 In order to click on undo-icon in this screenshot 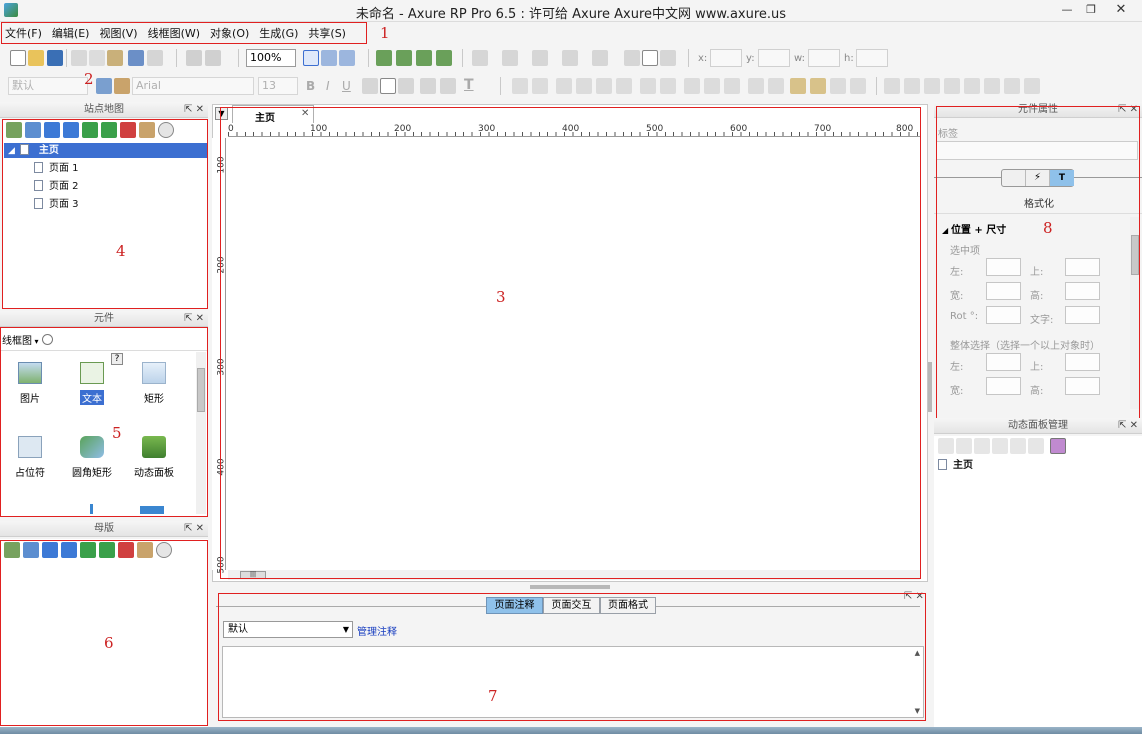, I will do `click(136, 58)`.